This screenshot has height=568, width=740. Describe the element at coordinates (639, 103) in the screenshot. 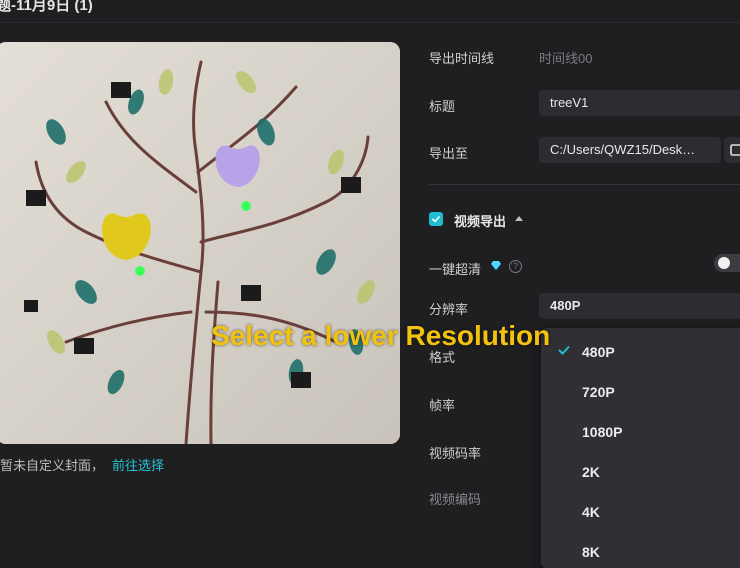

I see `title-input: treeV1` at that location.